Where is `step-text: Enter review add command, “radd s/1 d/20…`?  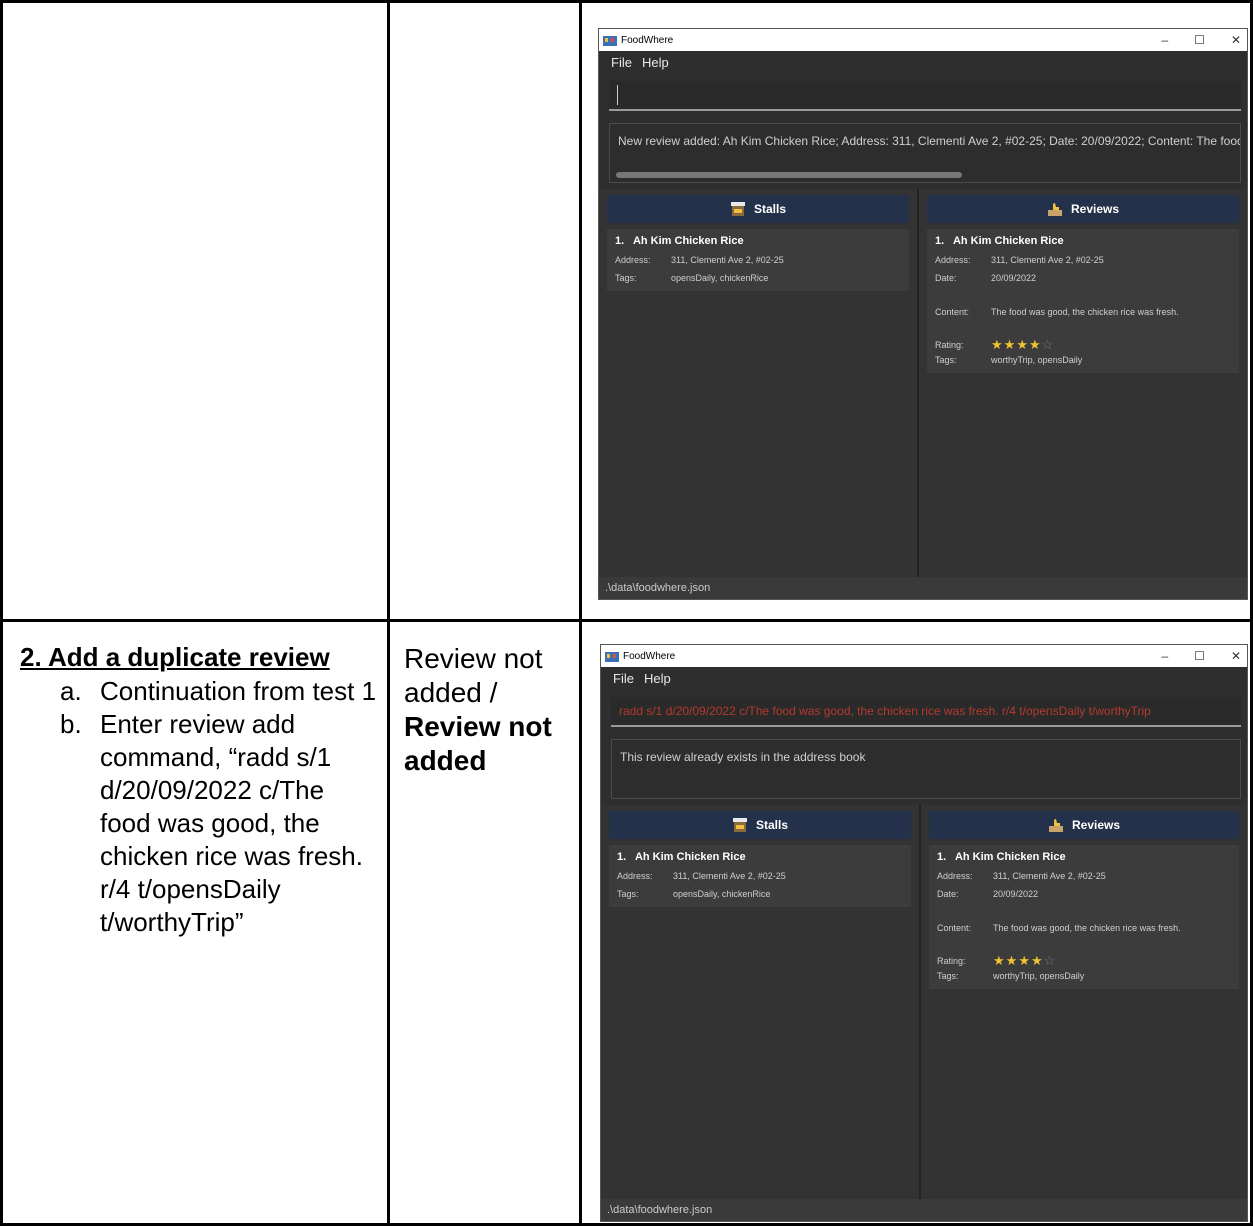
step-text: Enter review add command, “radd s/1 d/20… is located at coordinates (231, 823).